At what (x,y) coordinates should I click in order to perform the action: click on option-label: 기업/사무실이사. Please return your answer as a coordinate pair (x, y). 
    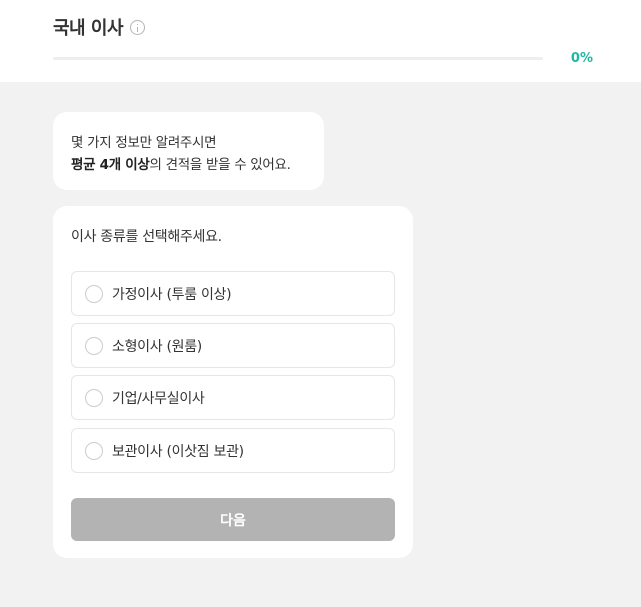
    Looking at the image, I should click on (158, 398).